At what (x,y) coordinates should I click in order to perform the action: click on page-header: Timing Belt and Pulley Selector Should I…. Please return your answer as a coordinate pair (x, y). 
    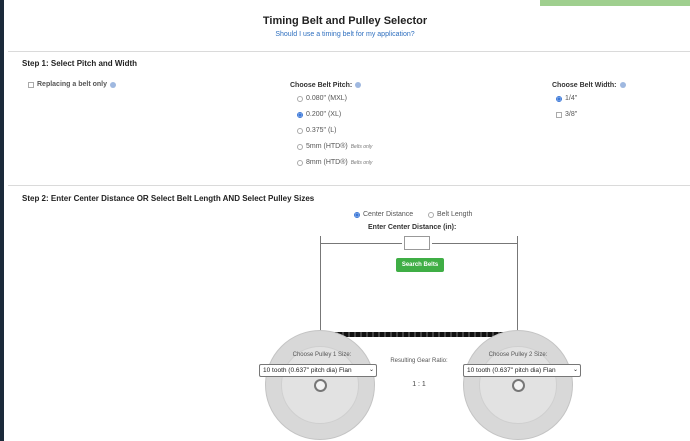
    Looking at the image, I should click on (345, 28).